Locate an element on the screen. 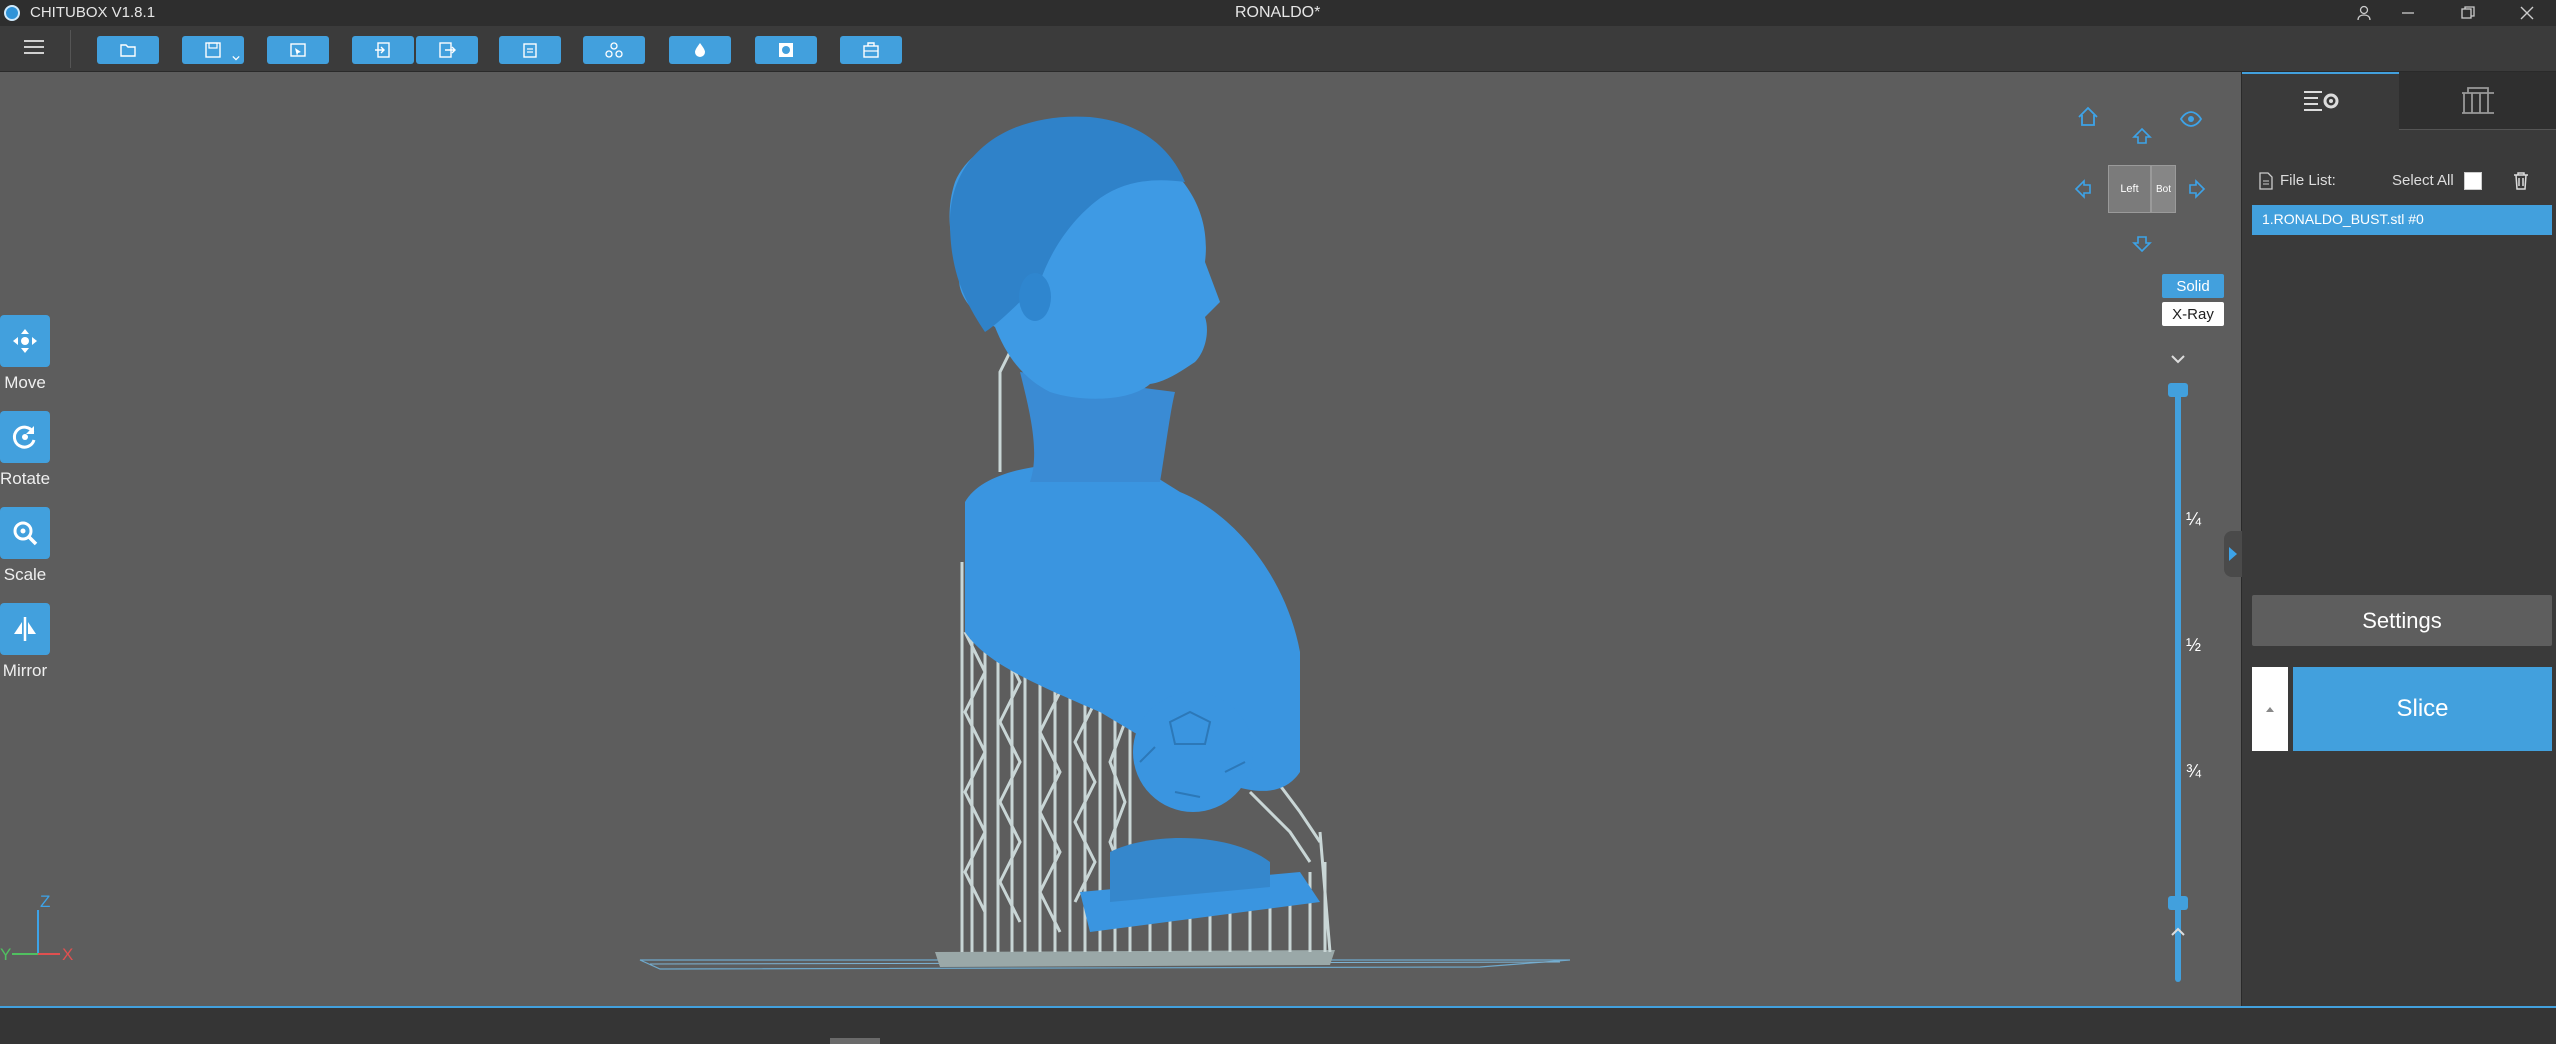  save-button is located at coordinates (213, 50).